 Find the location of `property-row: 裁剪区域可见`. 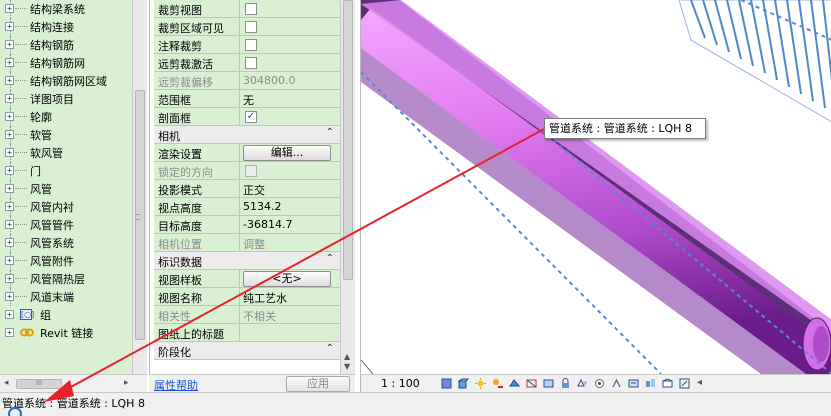

property-row: 裁剪区域可见 is located at coordinates (247, 27).